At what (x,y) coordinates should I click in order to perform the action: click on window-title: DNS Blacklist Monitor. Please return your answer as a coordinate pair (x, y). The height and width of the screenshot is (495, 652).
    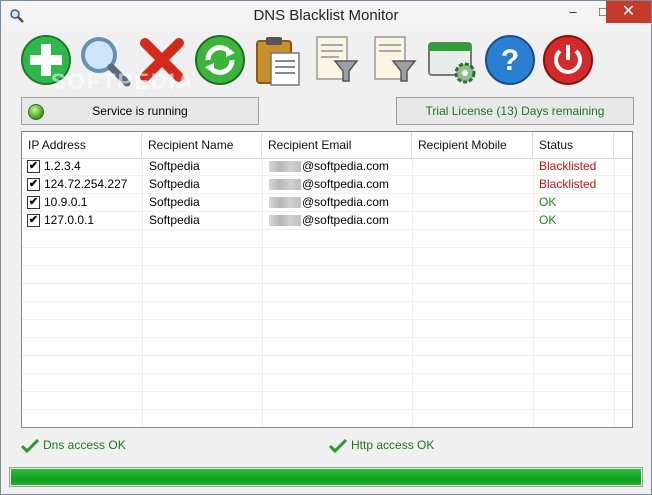
    Looking at the image, I should click on (326, 15).